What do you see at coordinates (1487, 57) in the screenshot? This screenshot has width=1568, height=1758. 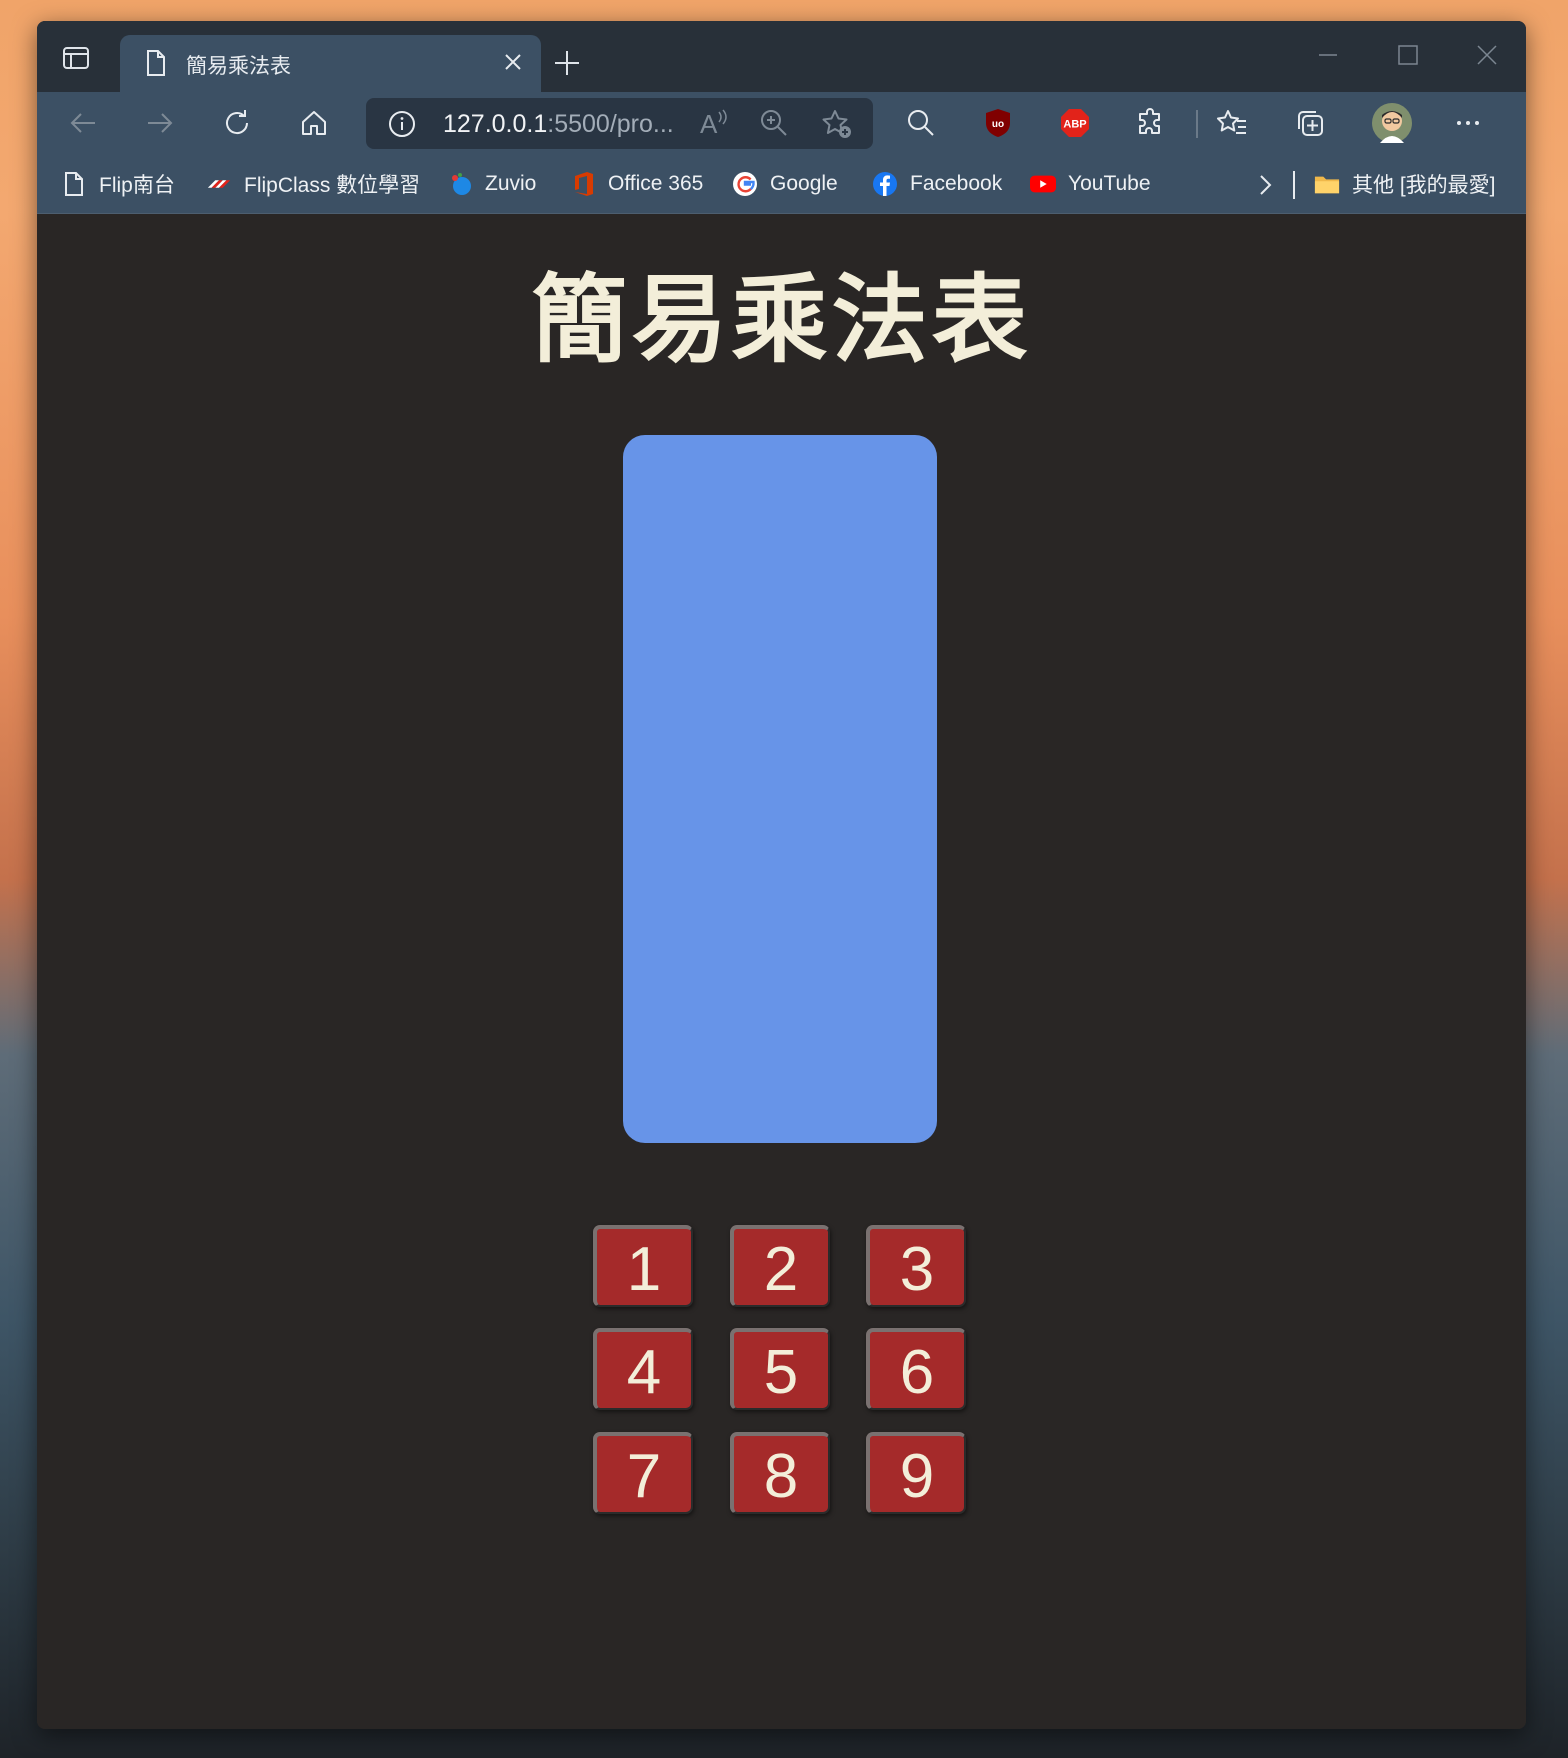 I see `close-window-icon` at bounding box center [1487, 57].